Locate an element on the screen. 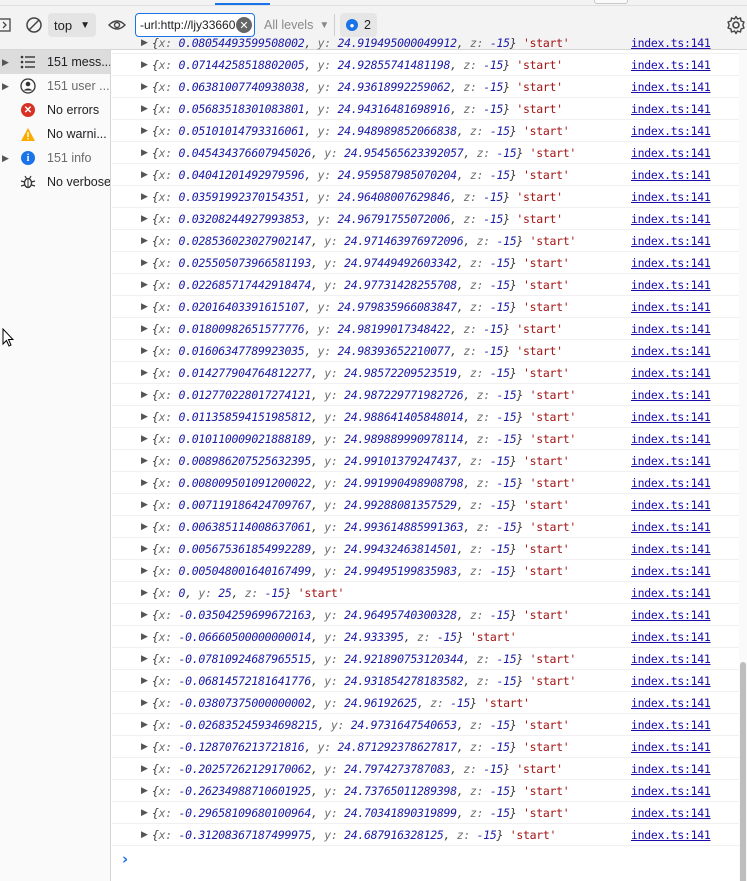  console-scrollbar is located at coordinates (743, 465).